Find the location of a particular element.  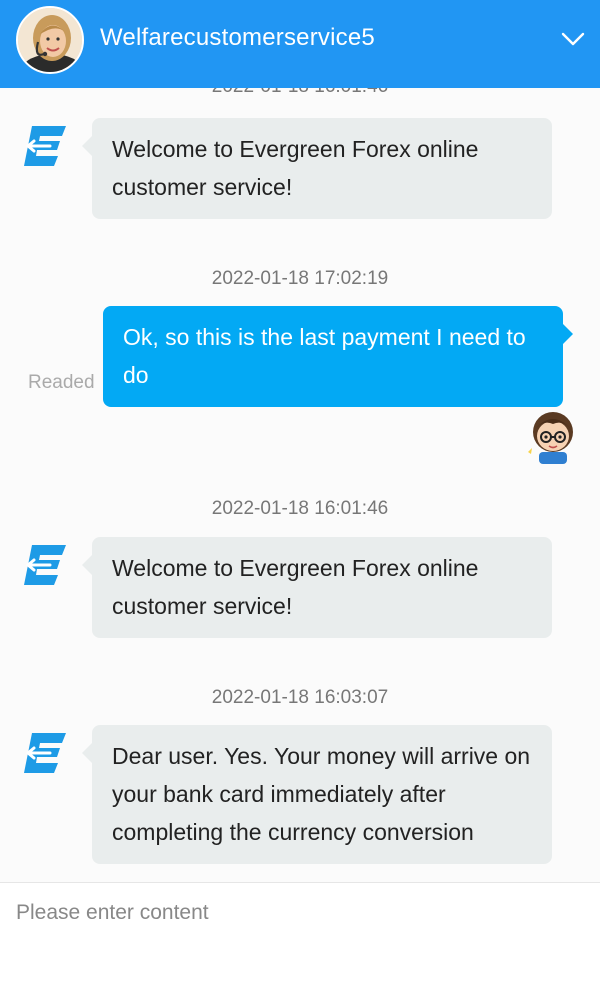

user-avatar-icon is located at coordinates (553, 437).